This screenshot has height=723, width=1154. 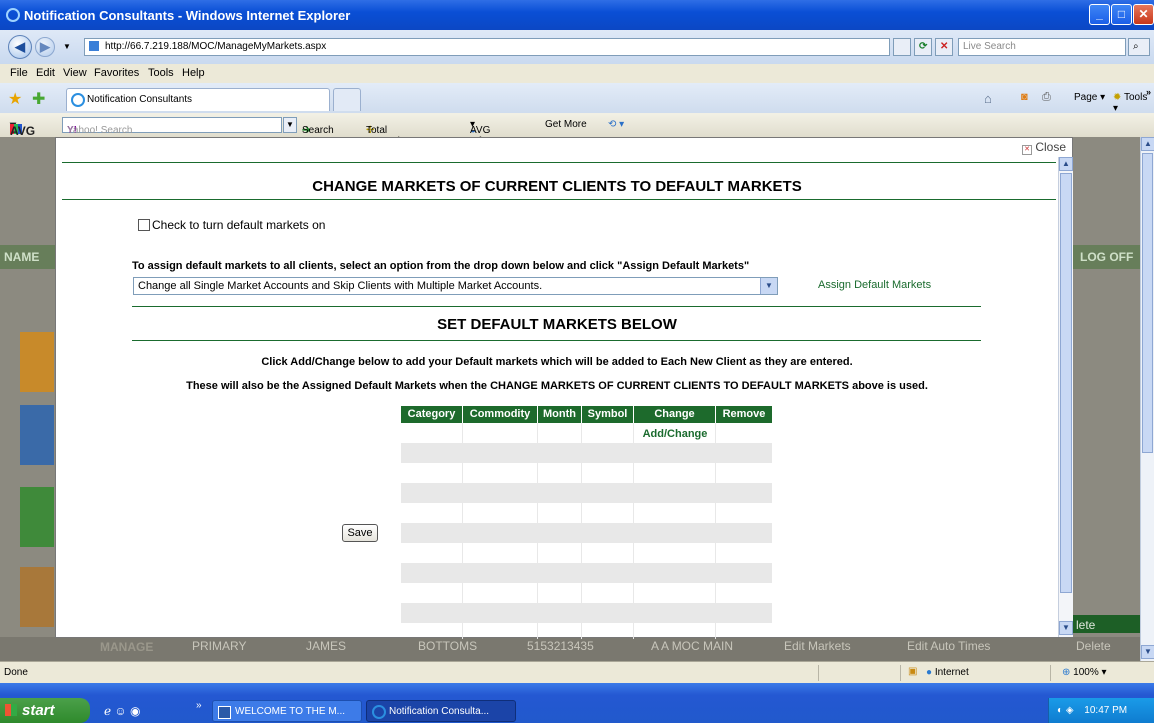 I want to click on bg-cell: PRIMARY, so click(x=219, y=646).